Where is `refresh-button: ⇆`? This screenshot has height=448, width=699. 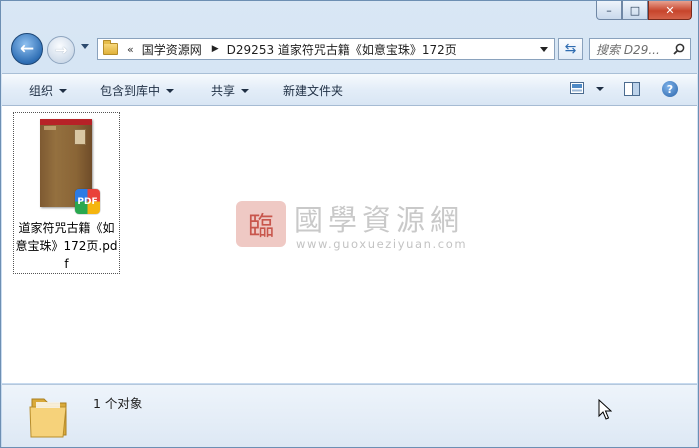 refresh-button: ⇆ is located at coordinates (570, 49).